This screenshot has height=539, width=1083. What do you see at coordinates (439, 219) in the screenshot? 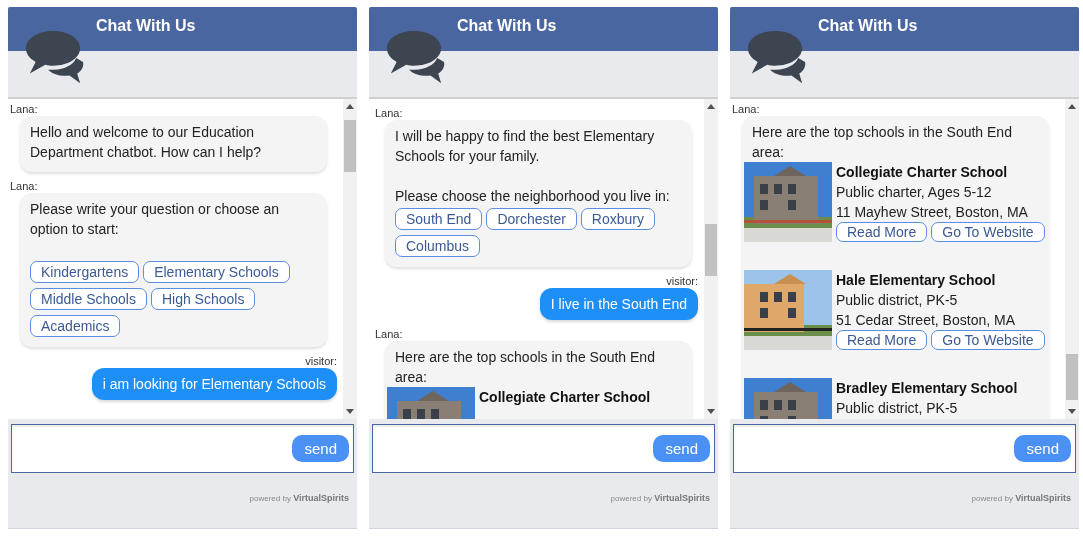
I see `option-button: South End` at bounding box center [439, 219].